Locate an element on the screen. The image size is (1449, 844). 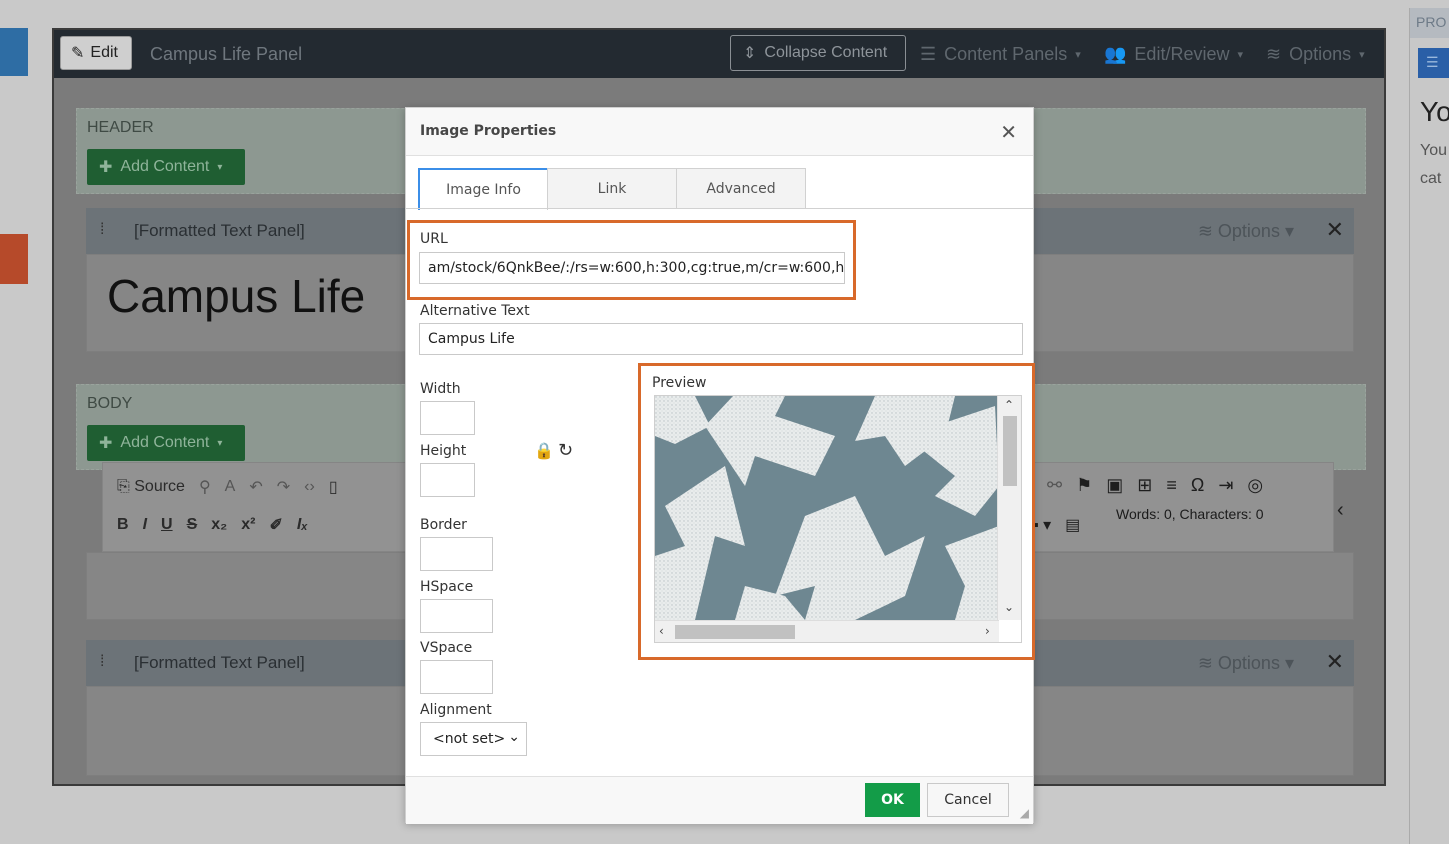
preview-pane: ⌃ ⌄ ‹ › is located at coordinates (838, 519).